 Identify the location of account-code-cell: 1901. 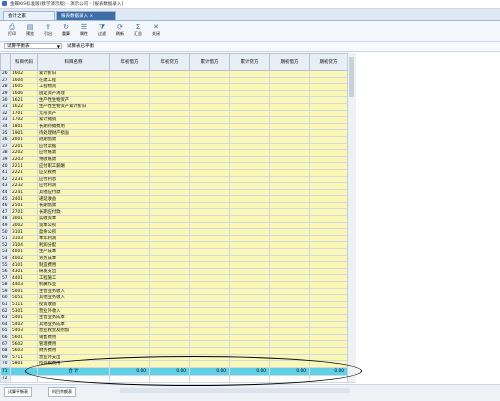
(24, 133).